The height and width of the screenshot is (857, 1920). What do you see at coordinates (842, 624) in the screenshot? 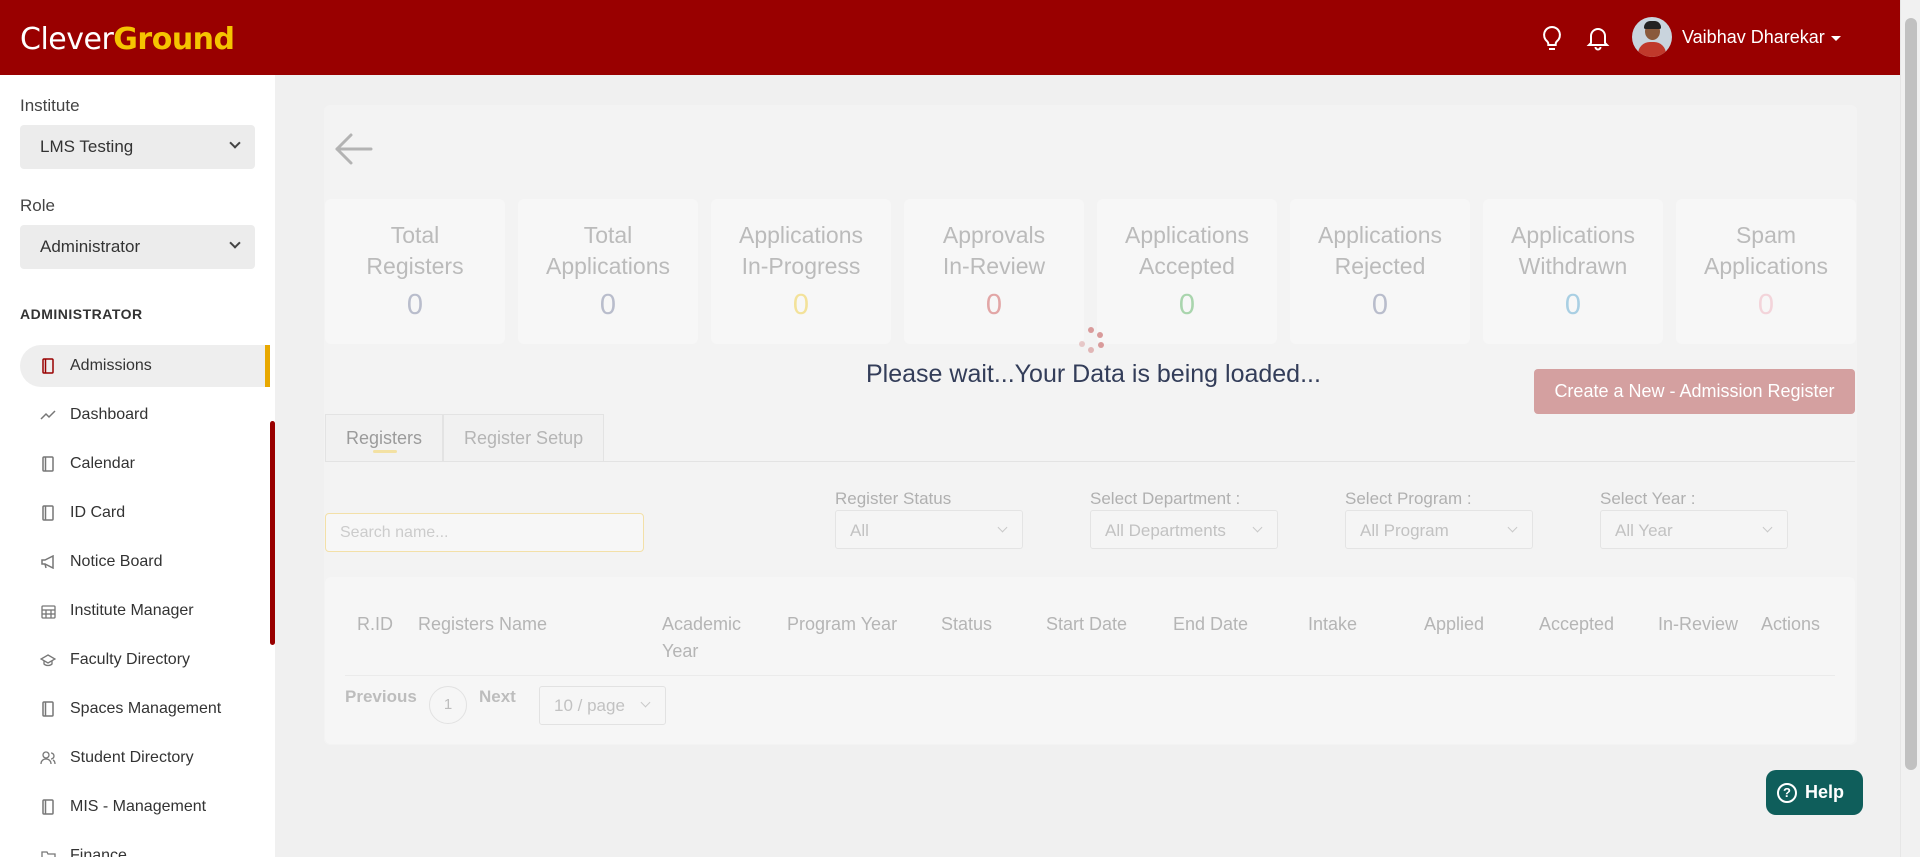
I see `column-header-program-year: Program Year` at bounding box center [842, 624].